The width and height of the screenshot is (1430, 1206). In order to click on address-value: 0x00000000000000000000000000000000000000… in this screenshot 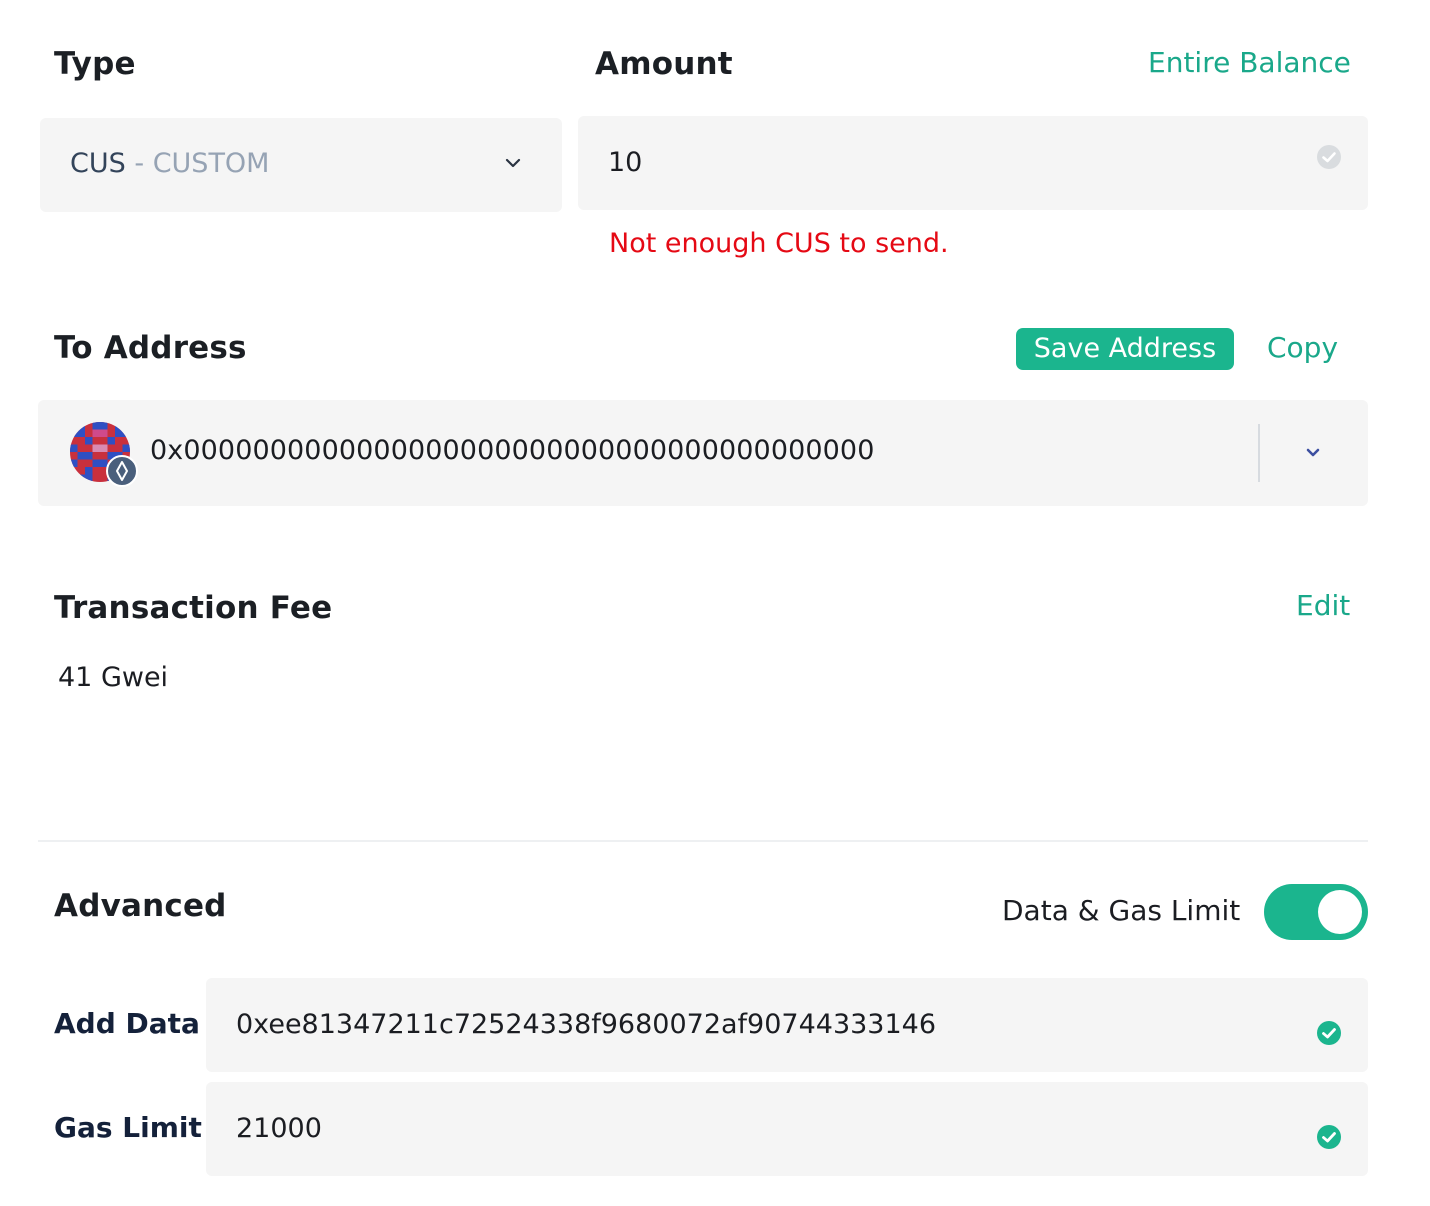, I will do `click(512, 450)`.